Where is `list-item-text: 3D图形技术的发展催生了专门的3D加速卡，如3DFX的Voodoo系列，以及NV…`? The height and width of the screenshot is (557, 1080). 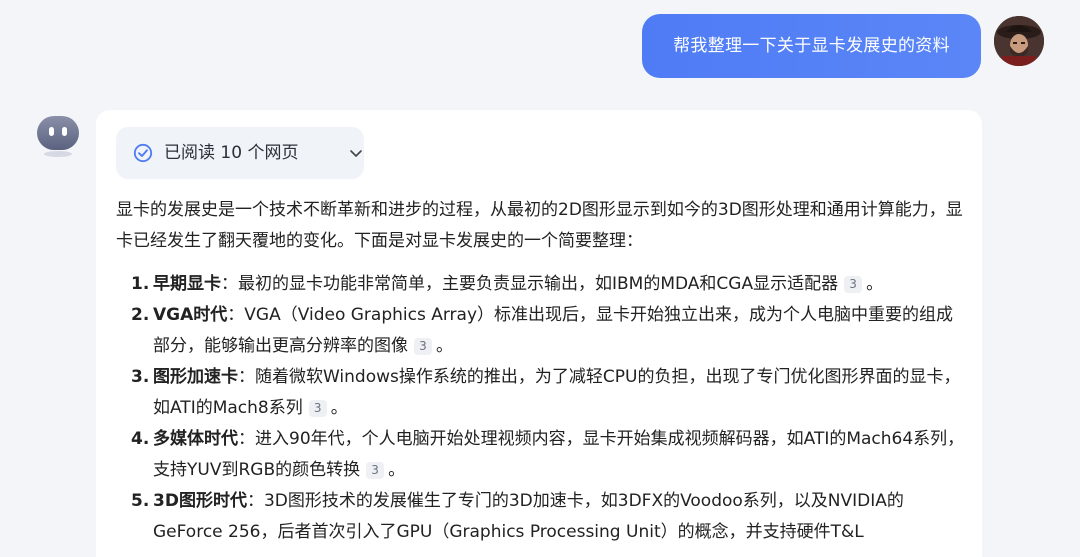 list-item-text: 3D图形技术的发展催生了专门的3D加速卡，如3DFX的Voodoo系列，以及NV… is located at coordinates (528, 516).